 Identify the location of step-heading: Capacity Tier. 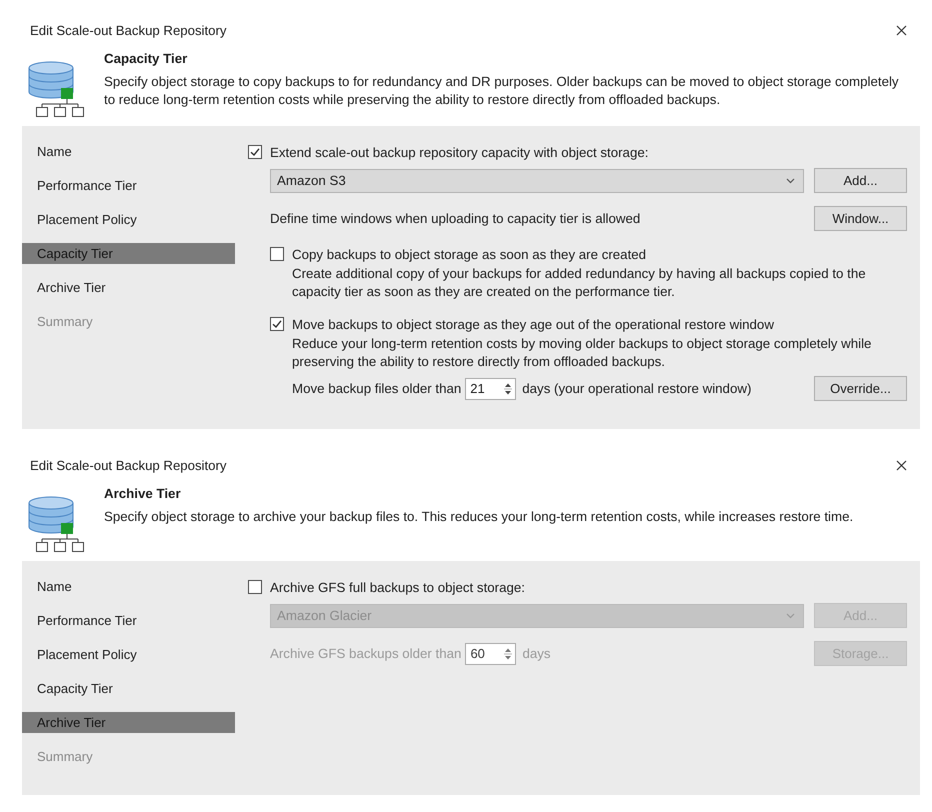
(146, 59).